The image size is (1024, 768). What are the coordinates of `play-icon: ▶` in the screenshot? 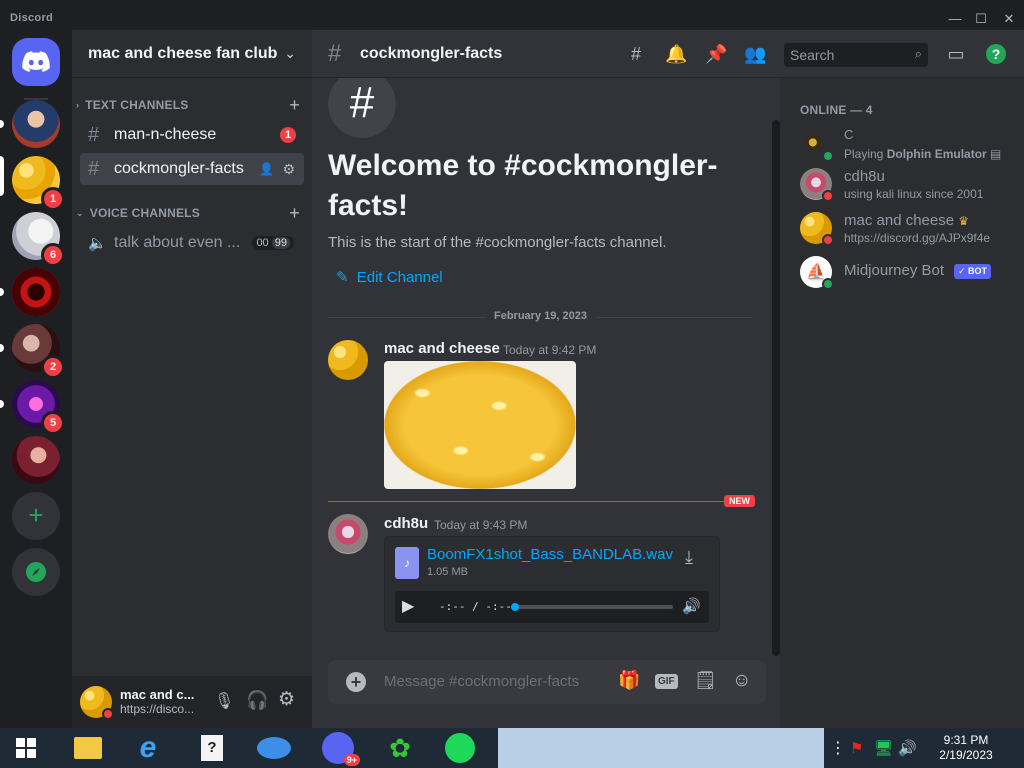 It's located at (408, 606).